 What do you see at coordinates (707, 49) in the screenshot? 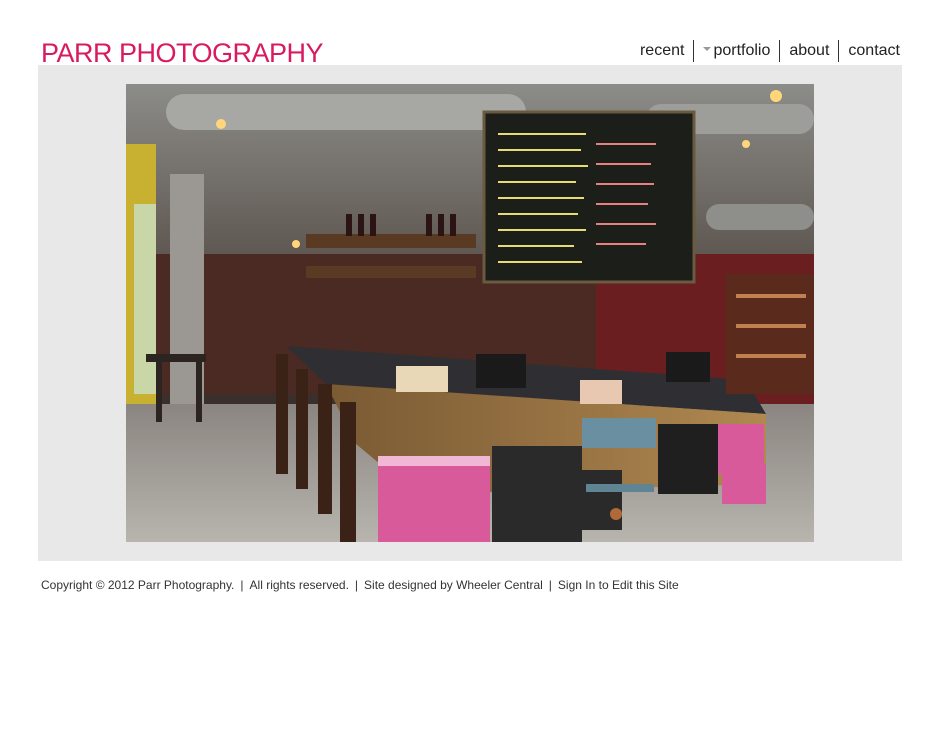
I see `dropdown-caret-icon` at bounding box center [707, 49].